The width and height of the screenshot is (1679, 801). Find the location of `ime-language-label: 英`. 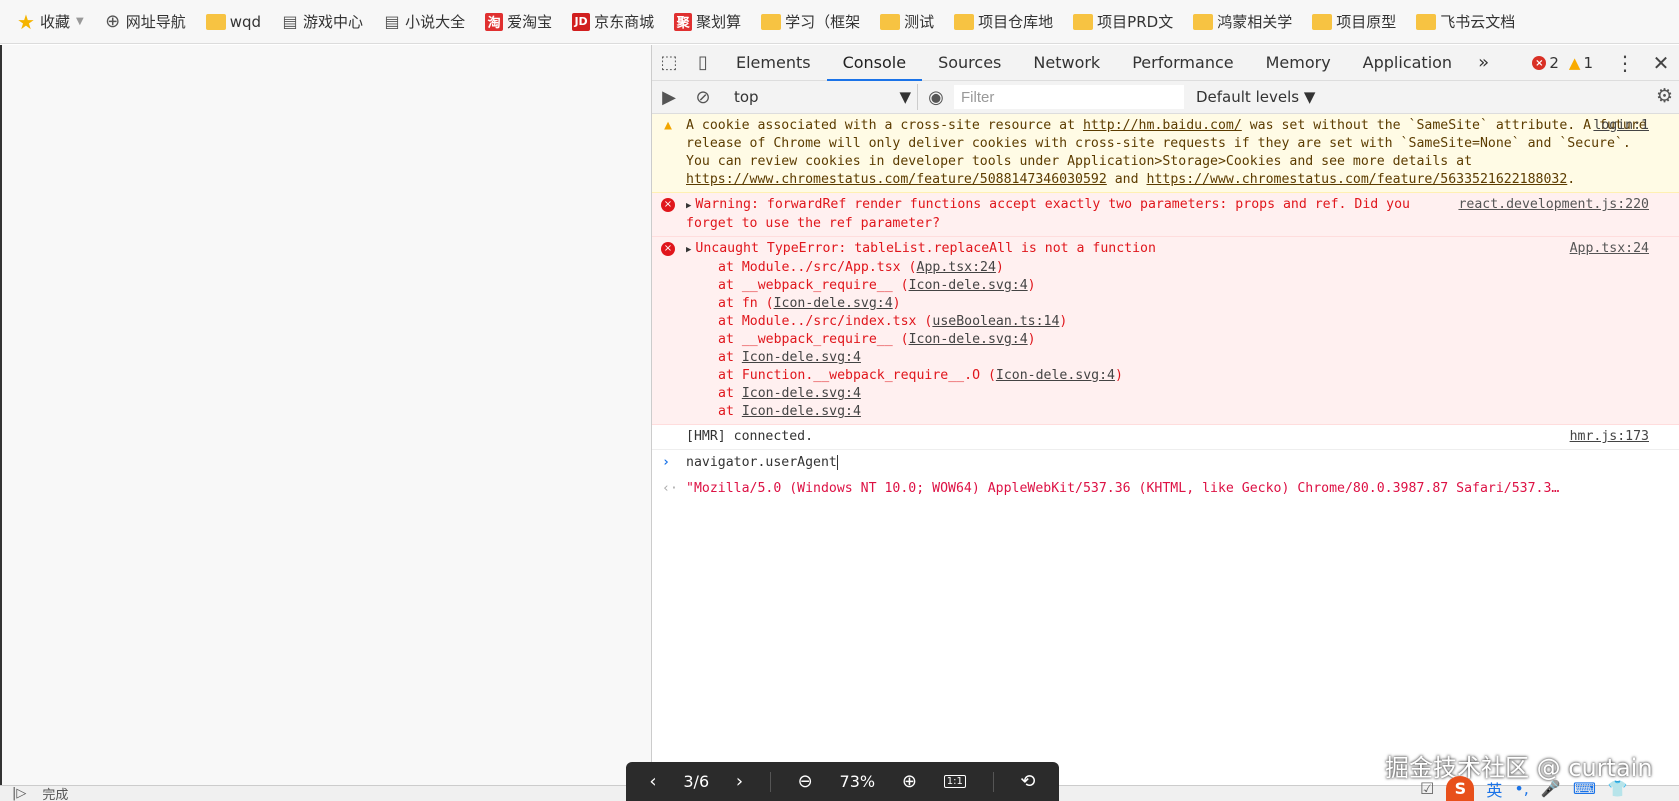

ime-language-label: 英 is located at coordinates (1494, 789).